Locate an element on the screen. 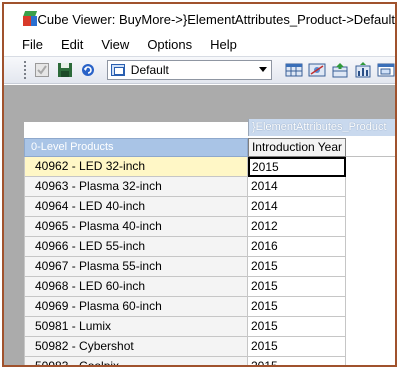 The image size is (399, 369). row-label: 50982 - Cybershot is located at coordinates (136, 347).